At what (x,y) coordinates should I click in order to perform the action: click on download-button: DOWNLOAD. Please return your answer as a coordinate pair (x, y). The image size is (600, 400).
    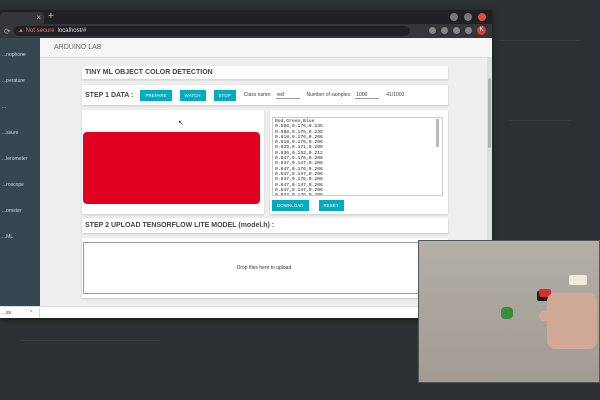
    Looking at the image, I should click on (290, 205).